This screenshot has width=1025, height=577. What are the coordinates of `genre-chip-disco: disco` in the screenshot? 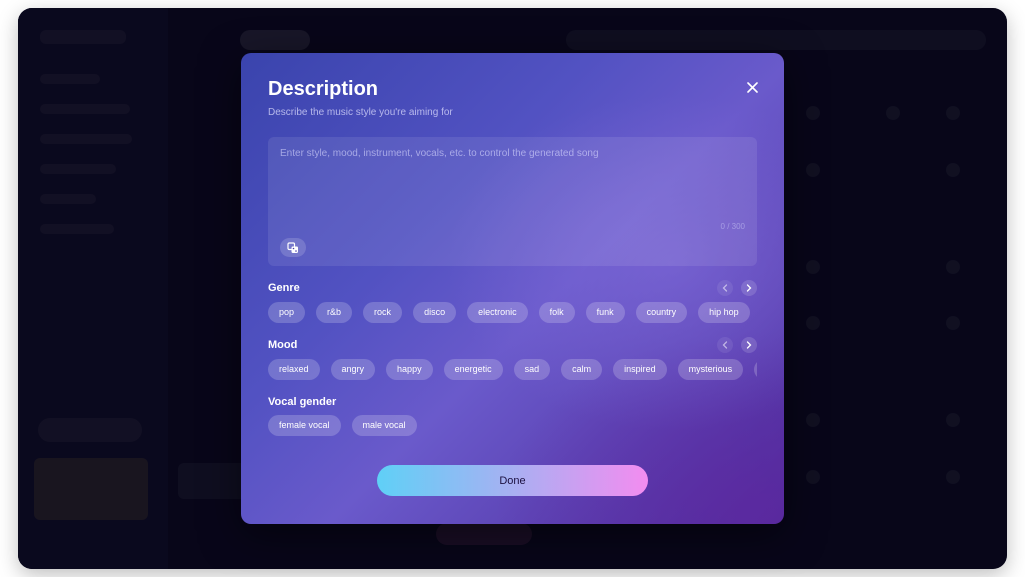 It's located at (435, 312).